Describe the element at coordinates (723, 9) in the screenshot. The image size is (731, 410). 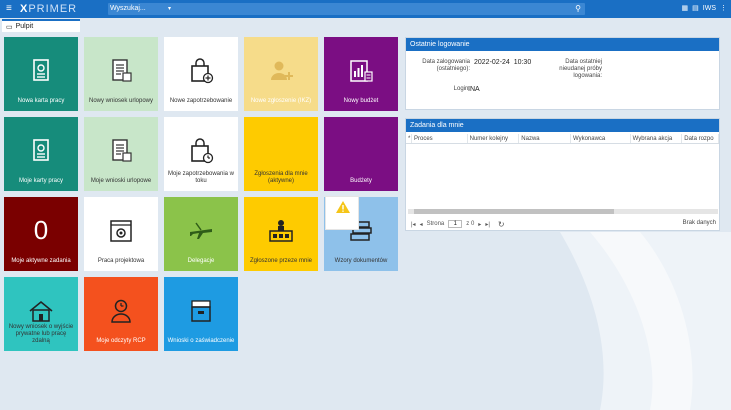
I see `more-options-icon: ⋮` at that location.